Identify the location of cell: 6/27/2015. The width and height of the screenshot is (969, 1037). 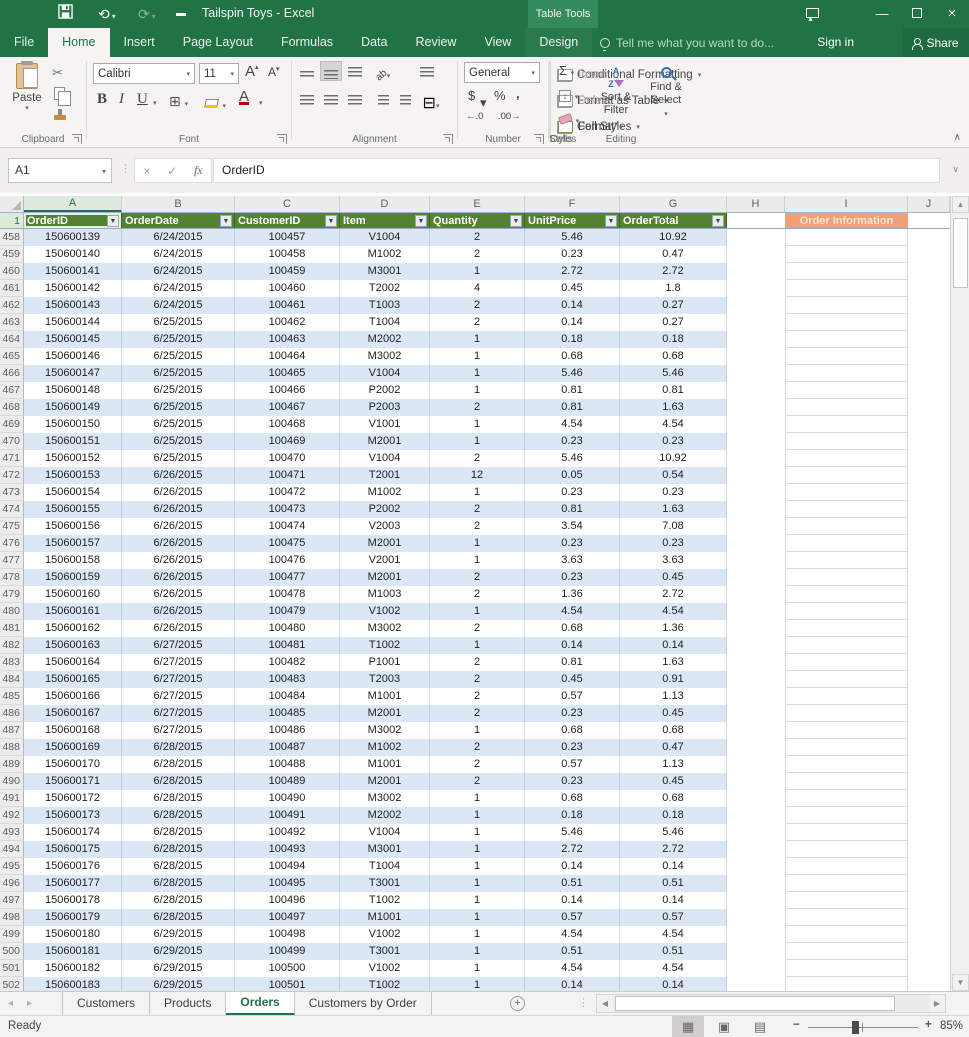
(178, 679).